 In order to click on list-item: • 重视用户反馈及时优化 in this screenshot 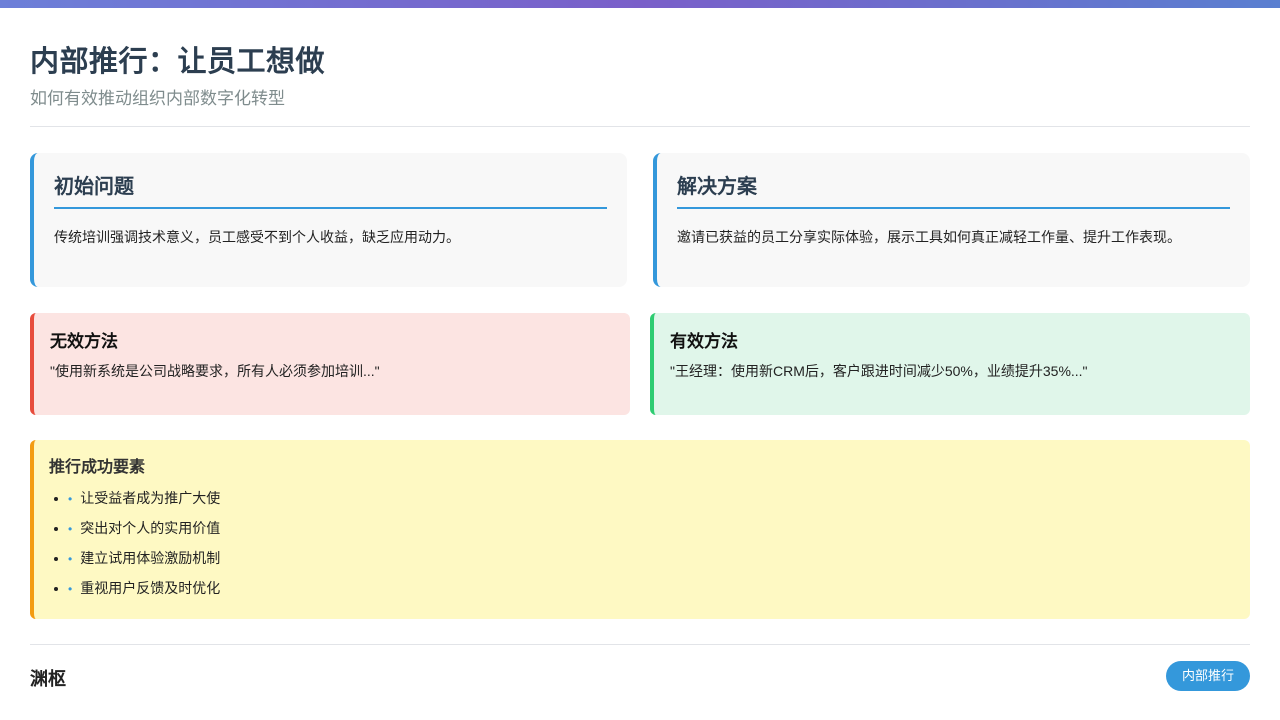, I will do `click(651, 588)`.